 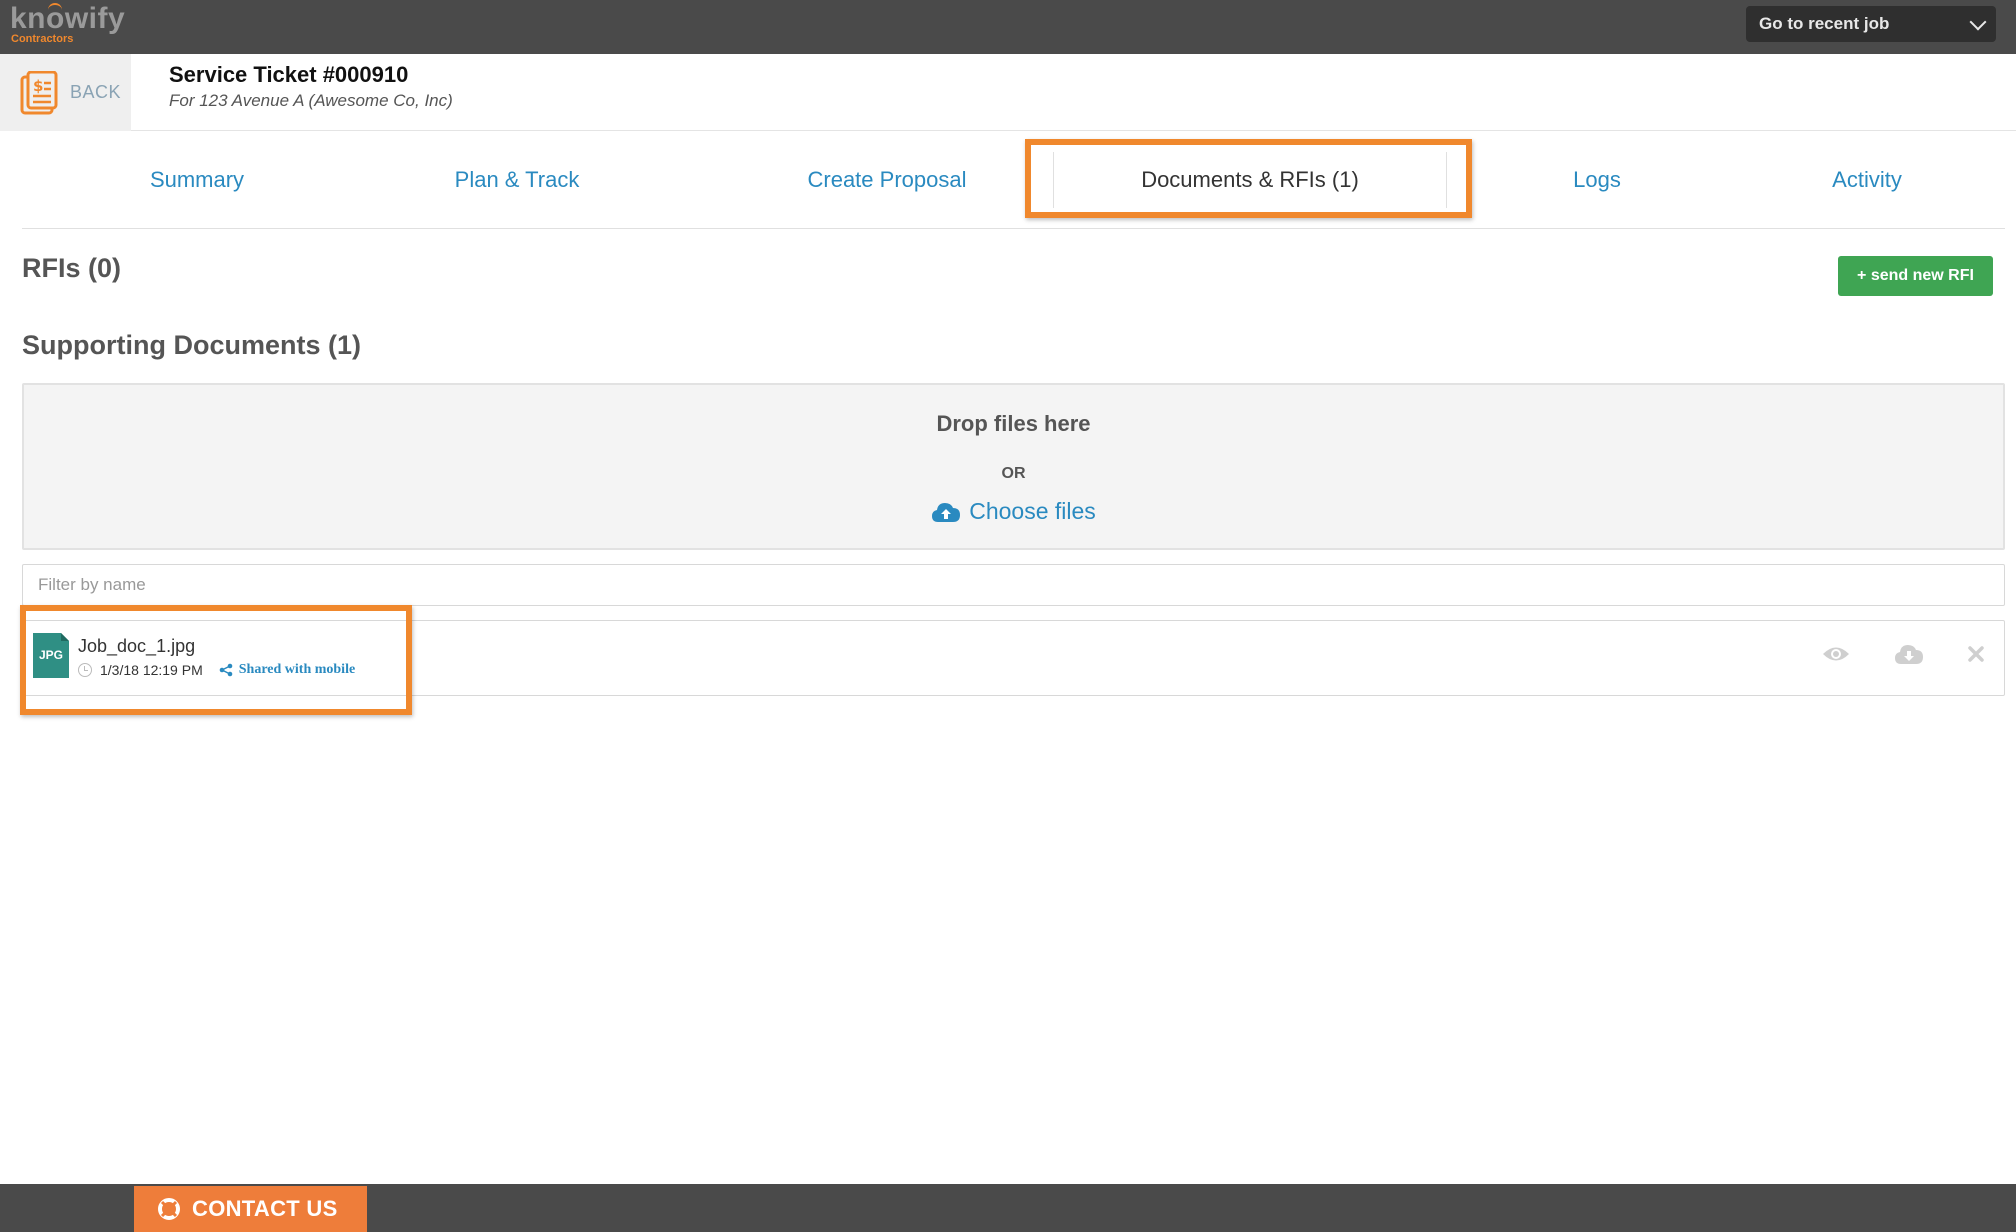 What do you see at coordinates (65, 92) in the screenshot?
I see `back-button: $ BACK` at bounding box center [65, 92].